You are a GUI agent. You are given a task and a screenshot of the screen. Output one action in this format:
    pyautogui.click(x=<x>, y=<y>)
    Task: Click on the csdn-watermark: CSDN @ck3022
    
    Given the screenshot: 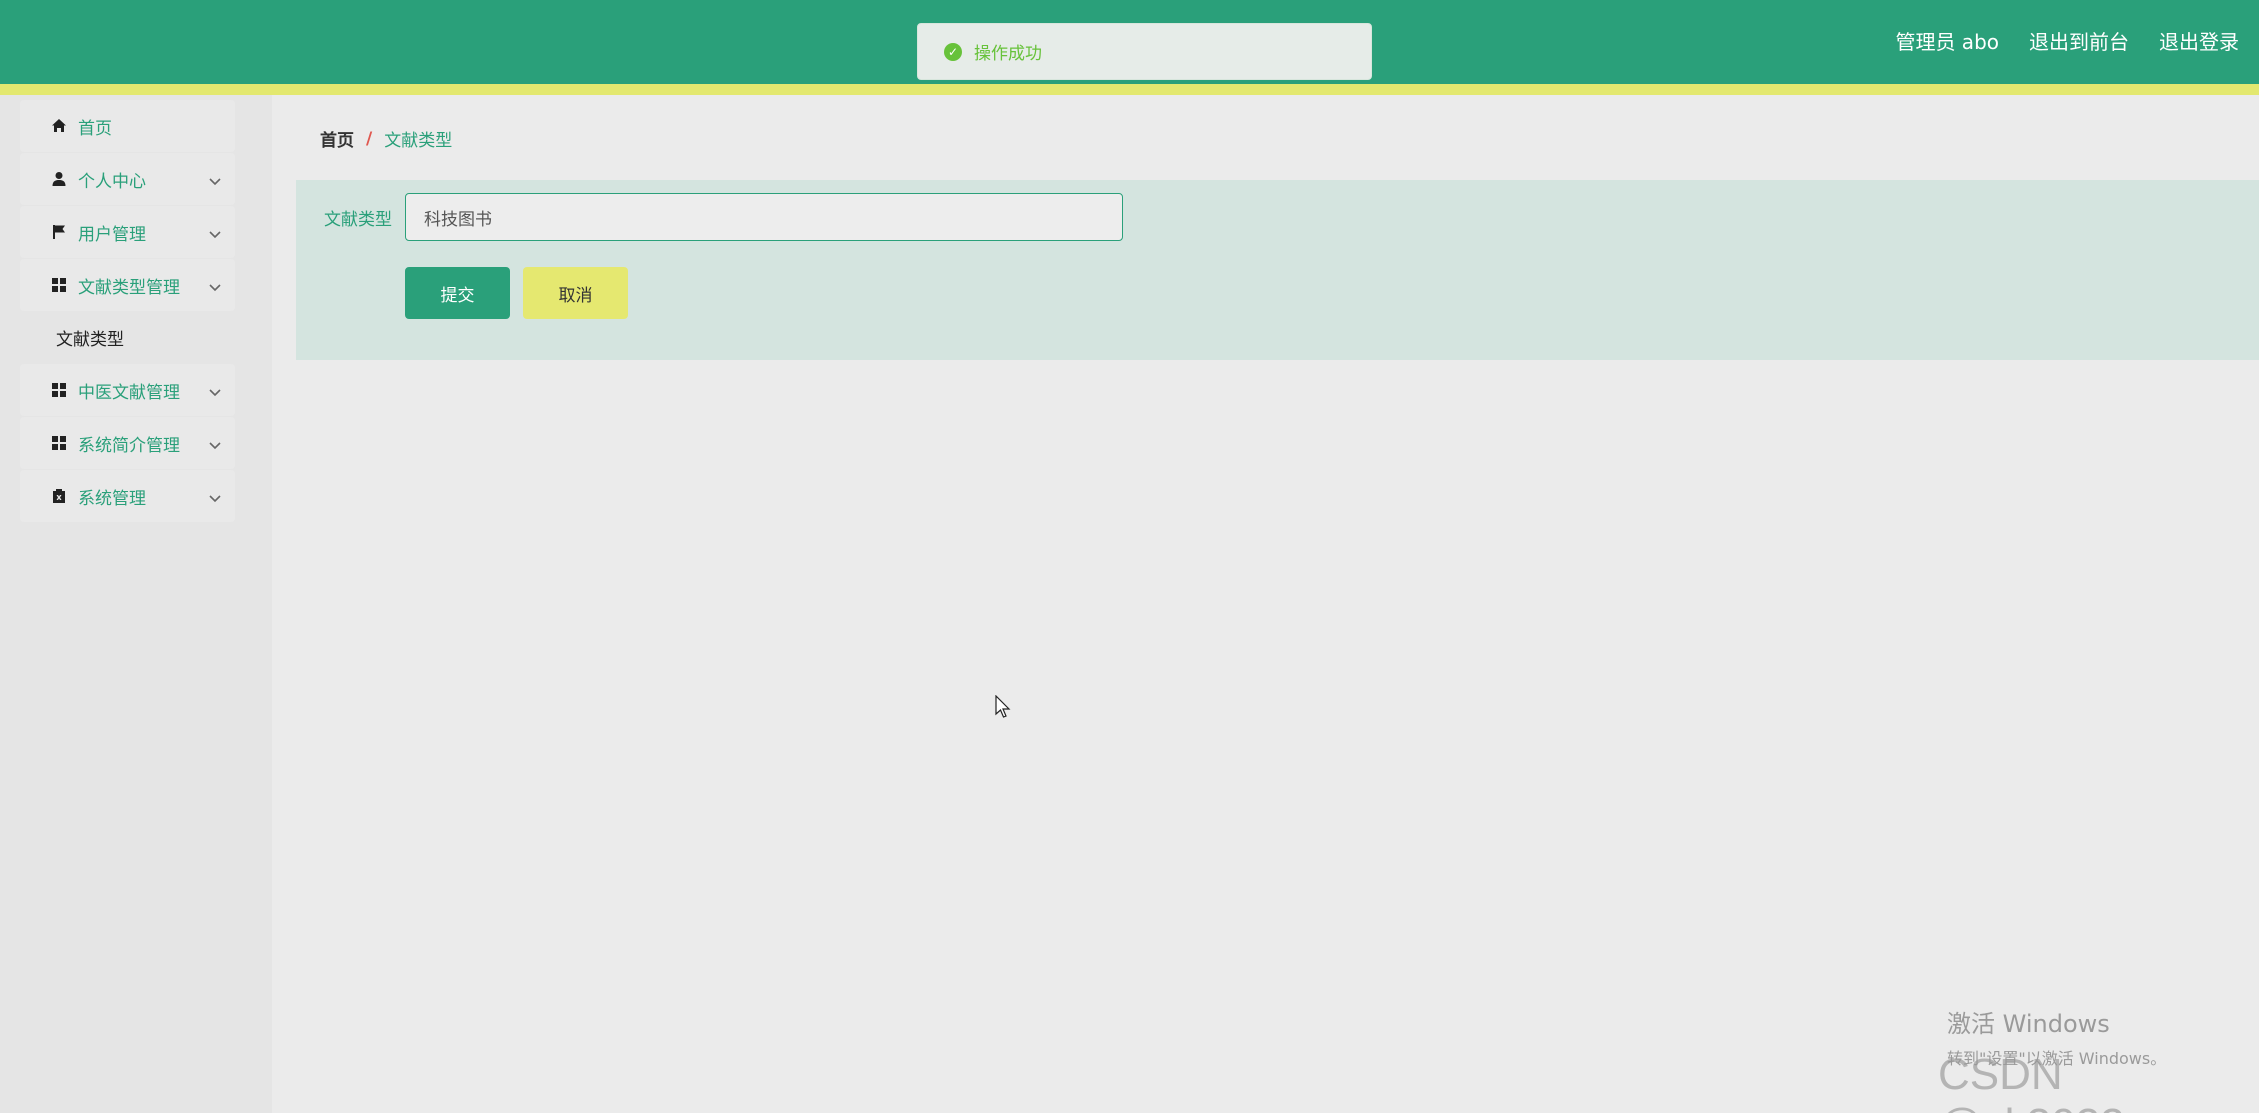 What is the action you would take?
    pyautogui.click(x=2031, y=1081)
    